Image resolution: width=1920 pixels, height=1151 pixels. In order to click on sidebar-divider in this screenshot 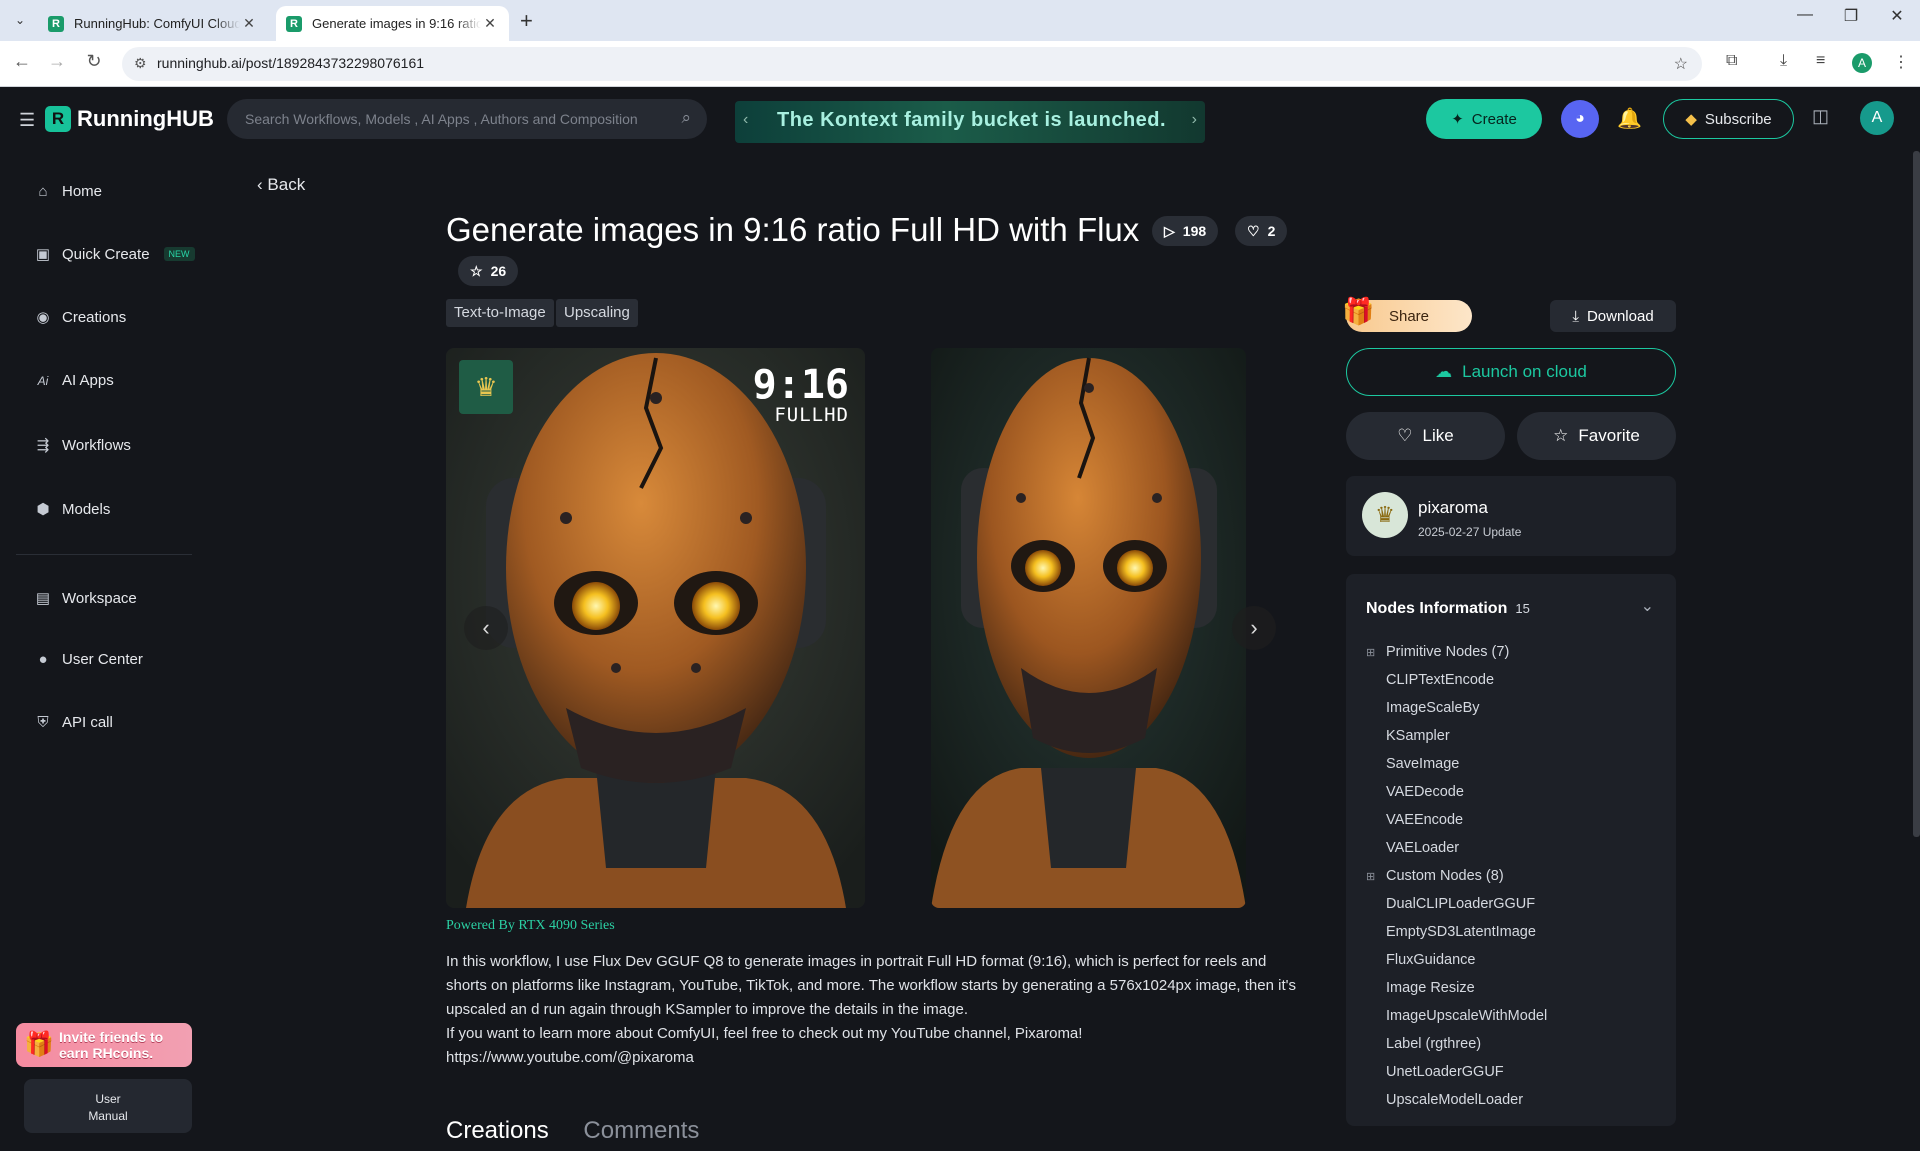, I will do `click(104, 554)`.